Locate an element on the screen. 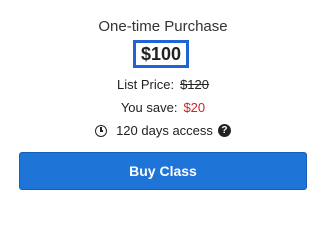 The image size is (326, 240). question-circle-icon: ? is located at coordinates (224, 130).